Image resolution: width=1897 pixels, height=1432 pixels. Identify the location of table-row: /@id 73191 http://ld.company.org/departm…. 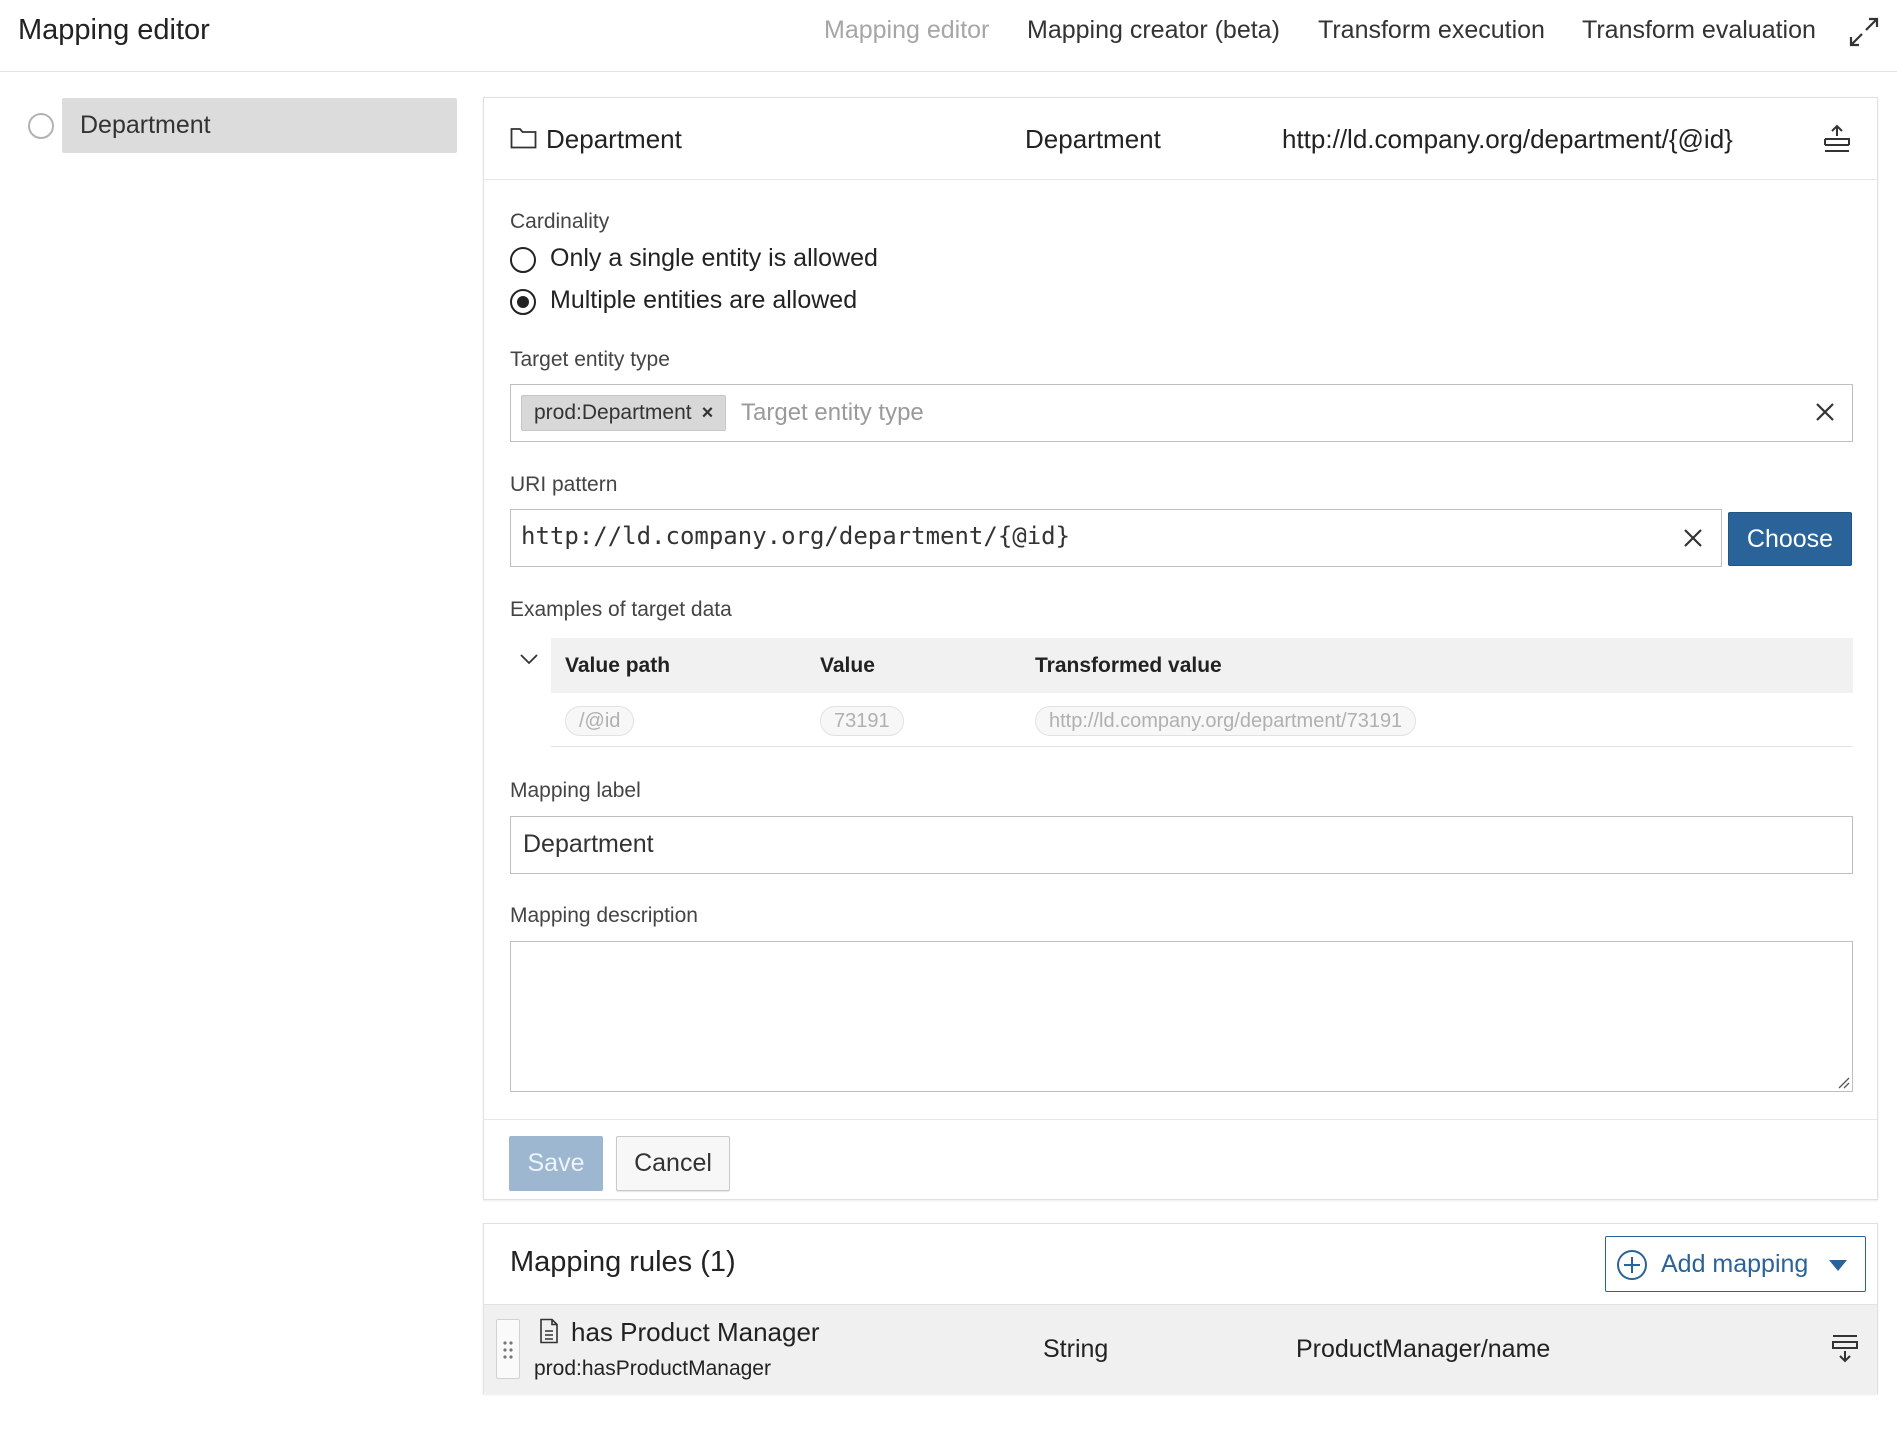
(1202, 720).